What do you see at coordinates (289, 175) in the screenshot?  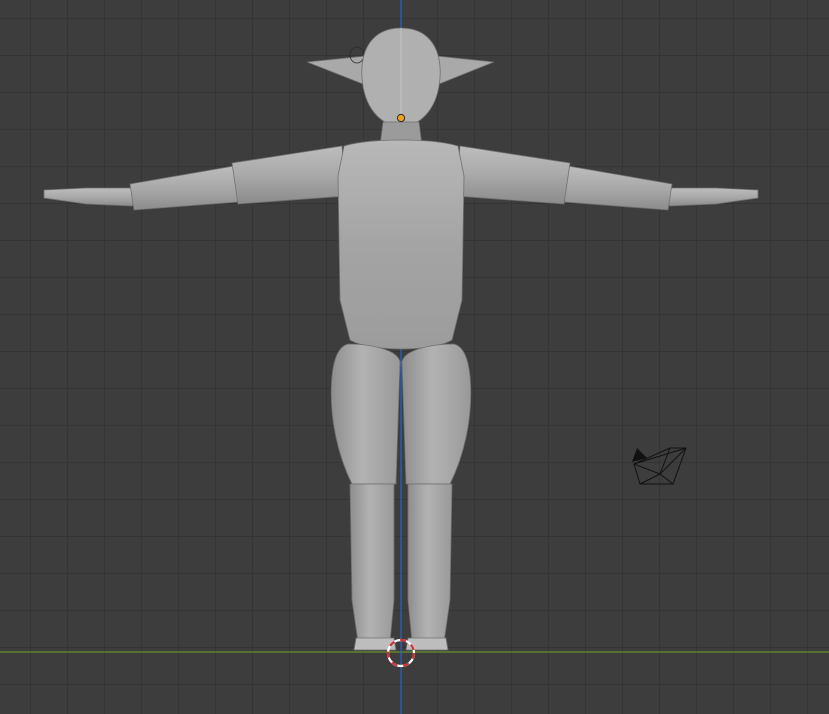 I see `left-upper-arm` at bounding box center [289, 175].